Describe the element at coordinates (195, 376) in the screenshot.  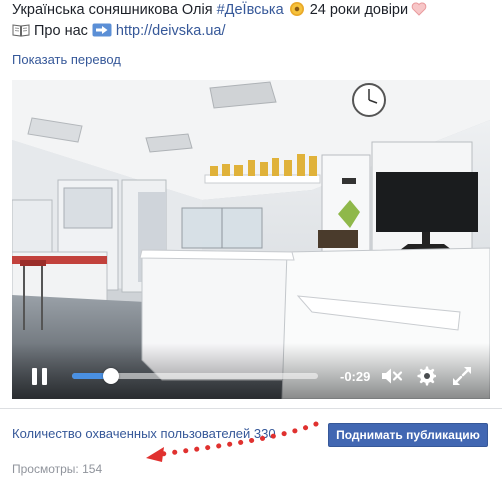
I see `video-progress-bar` at that location.